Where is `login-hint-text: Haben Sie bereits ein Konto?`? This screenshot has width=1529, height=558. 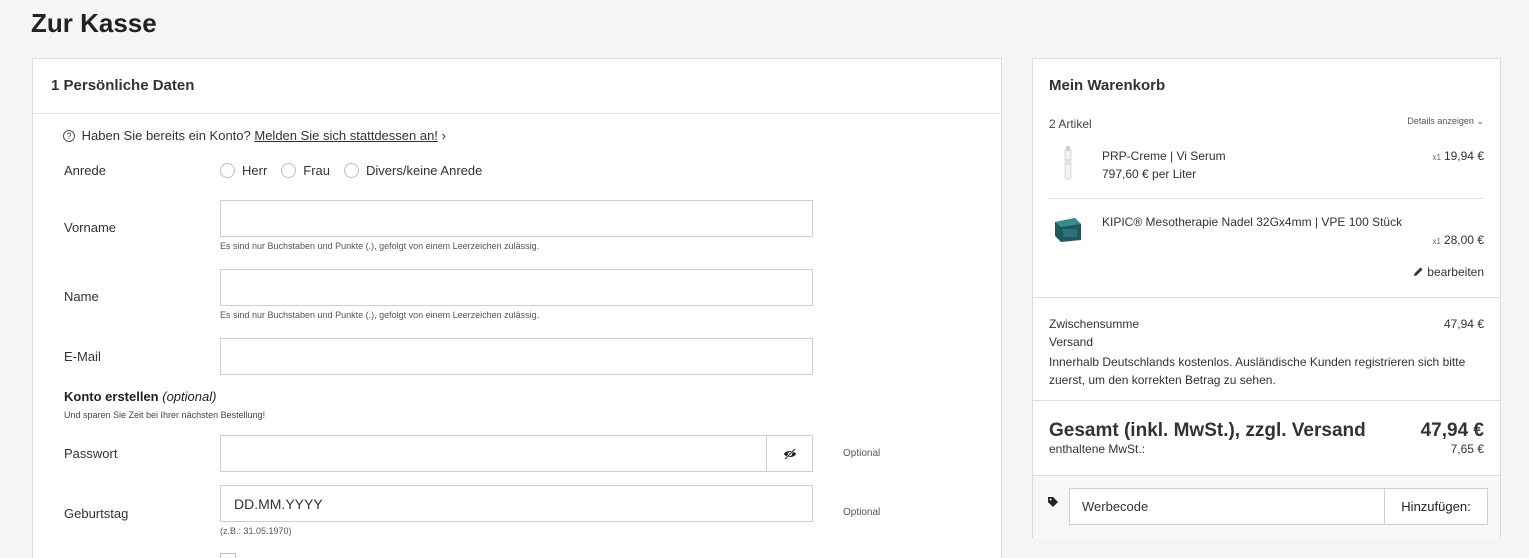
login-hint-text: Haben Sie bereits ein Konto? is located at coordinates (166, 135).